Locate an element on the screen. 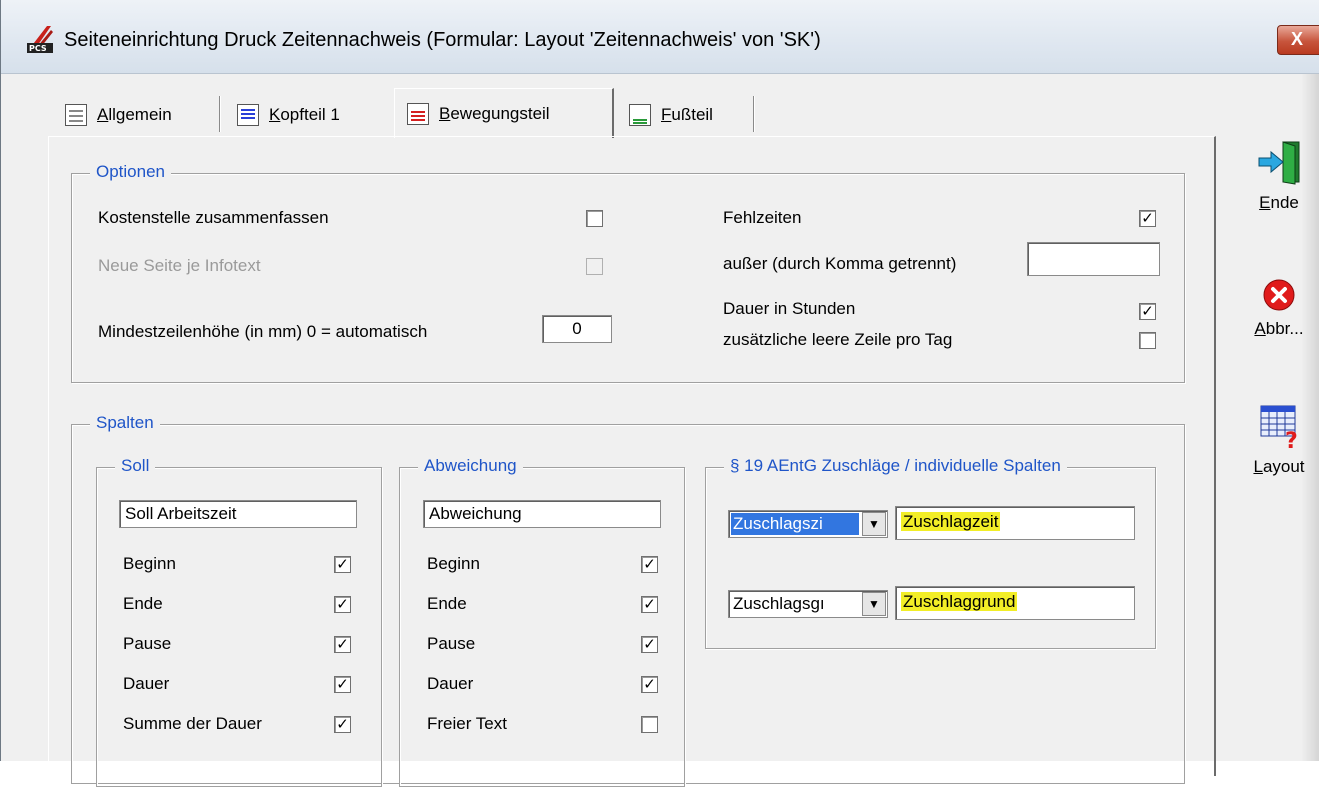 This screenshot has width=1319, height=787. soll-ende-checkbox: ✓ is located at coordinates (342, 604).